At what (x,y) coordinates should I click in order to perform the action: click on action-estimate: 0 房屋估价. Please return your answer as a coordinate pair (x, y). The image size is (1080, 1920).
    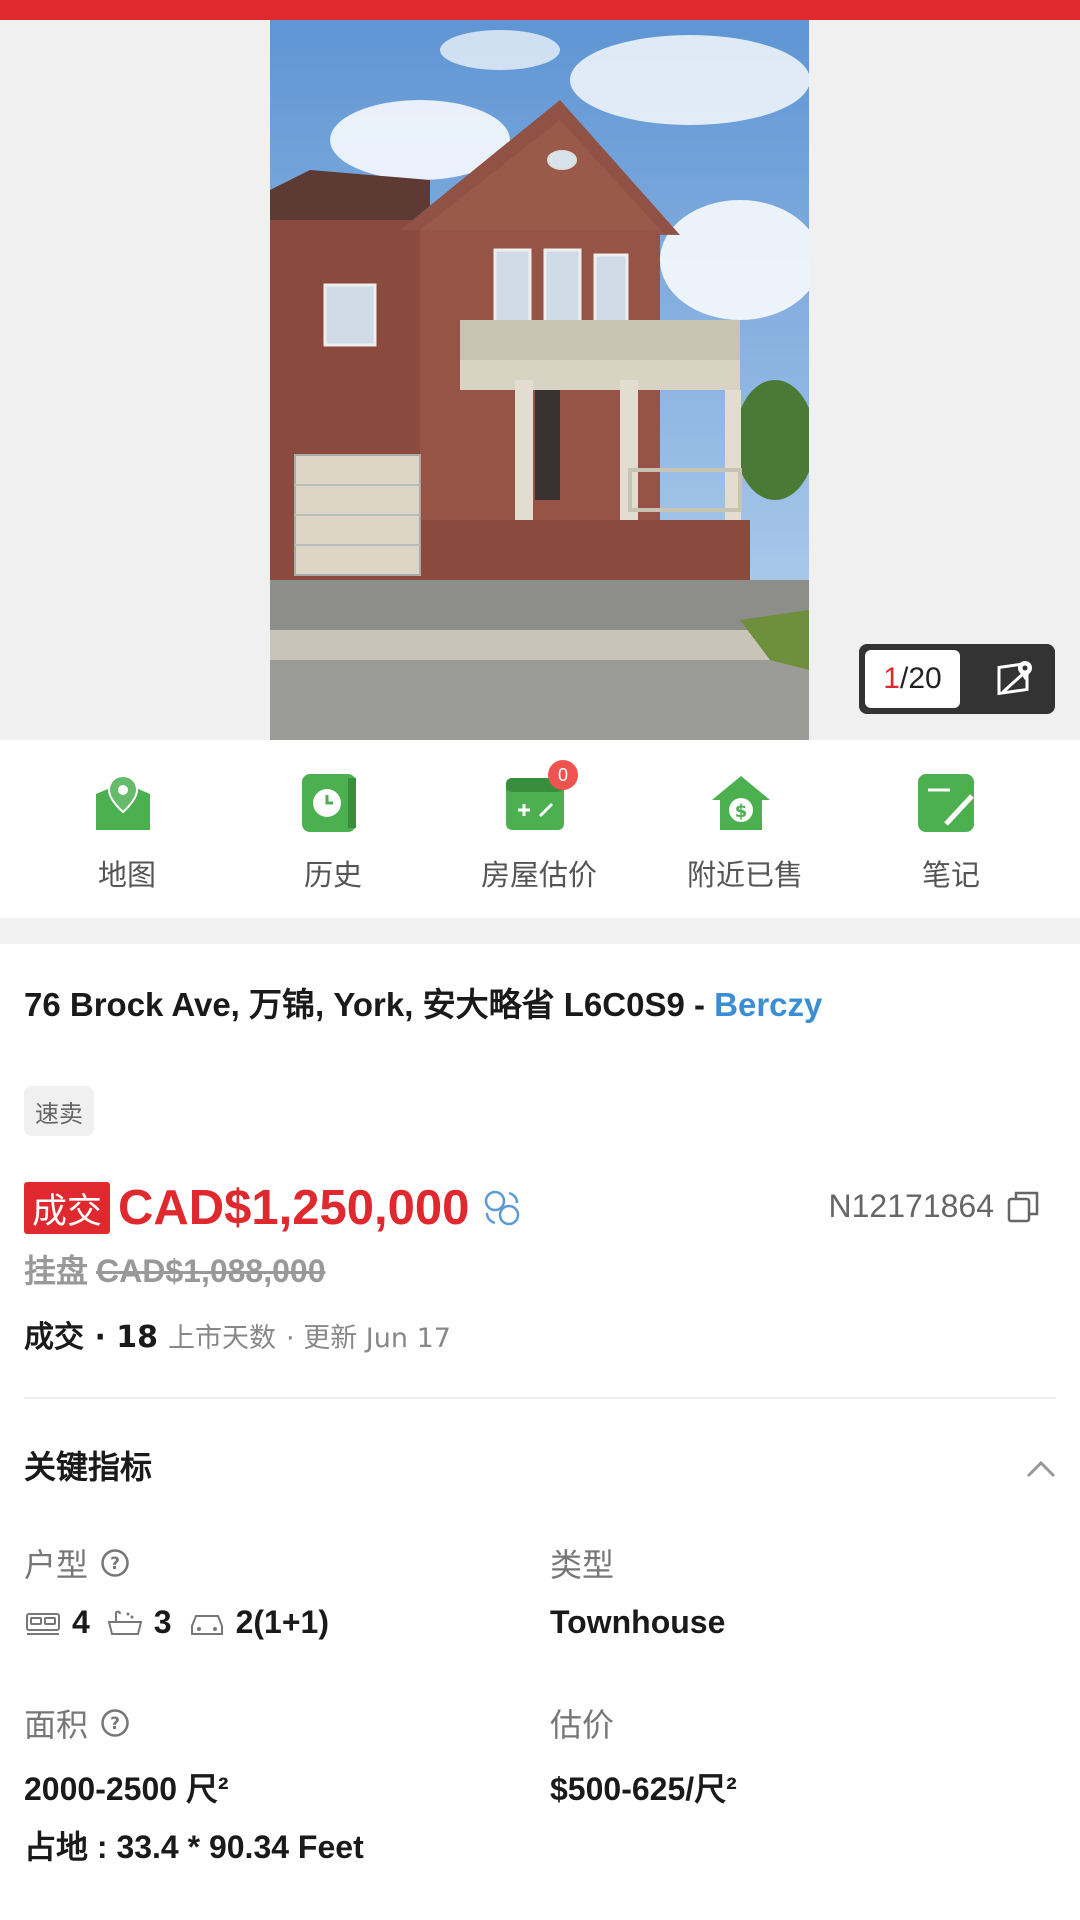
    Looking at the image, I should click on (539, 829).